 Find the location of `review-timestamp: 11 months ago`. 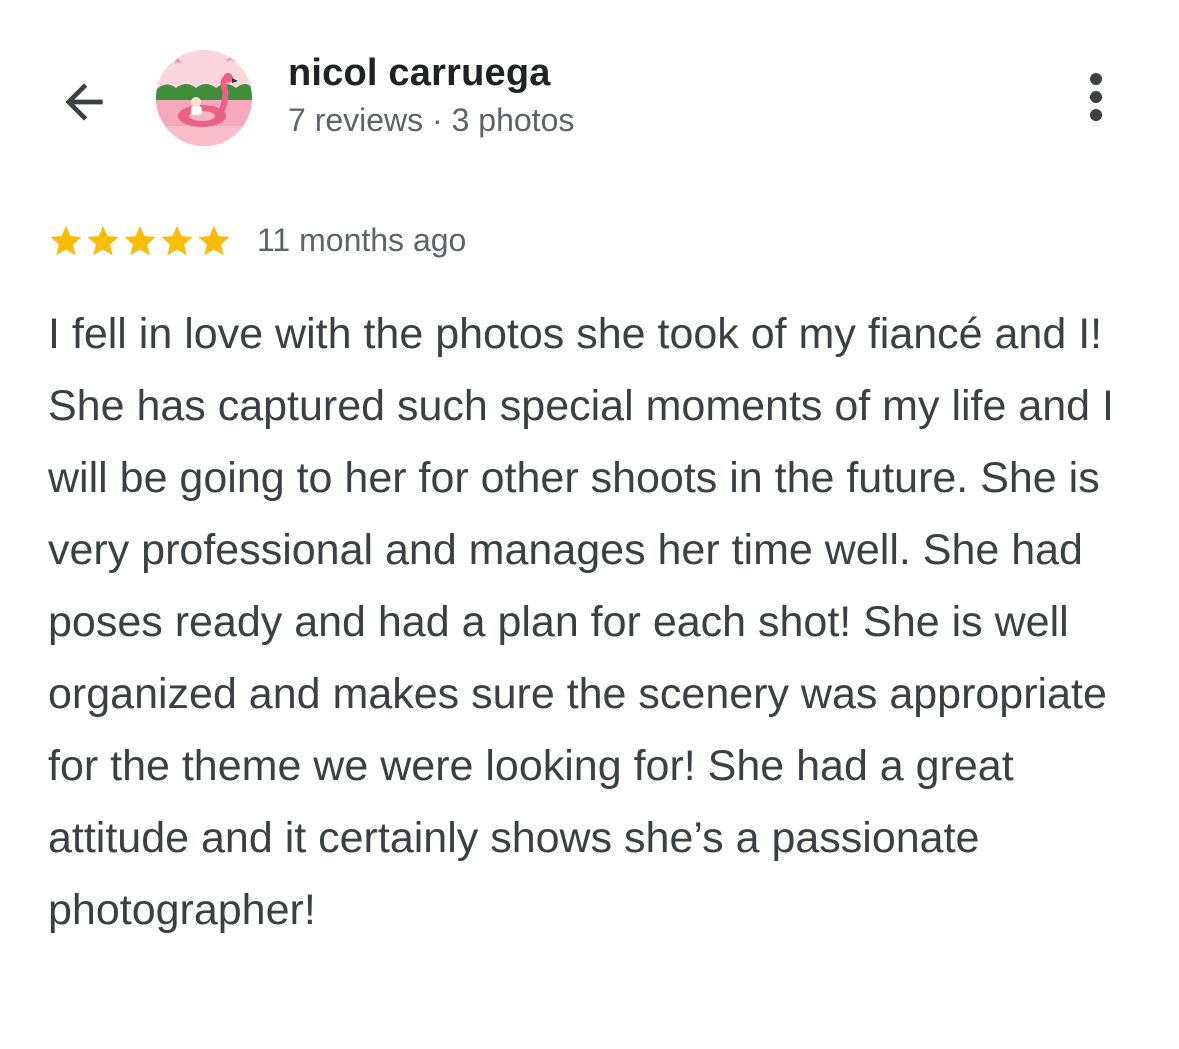

review-timestamp: 11 months ago is located at coordinates (362, 239).